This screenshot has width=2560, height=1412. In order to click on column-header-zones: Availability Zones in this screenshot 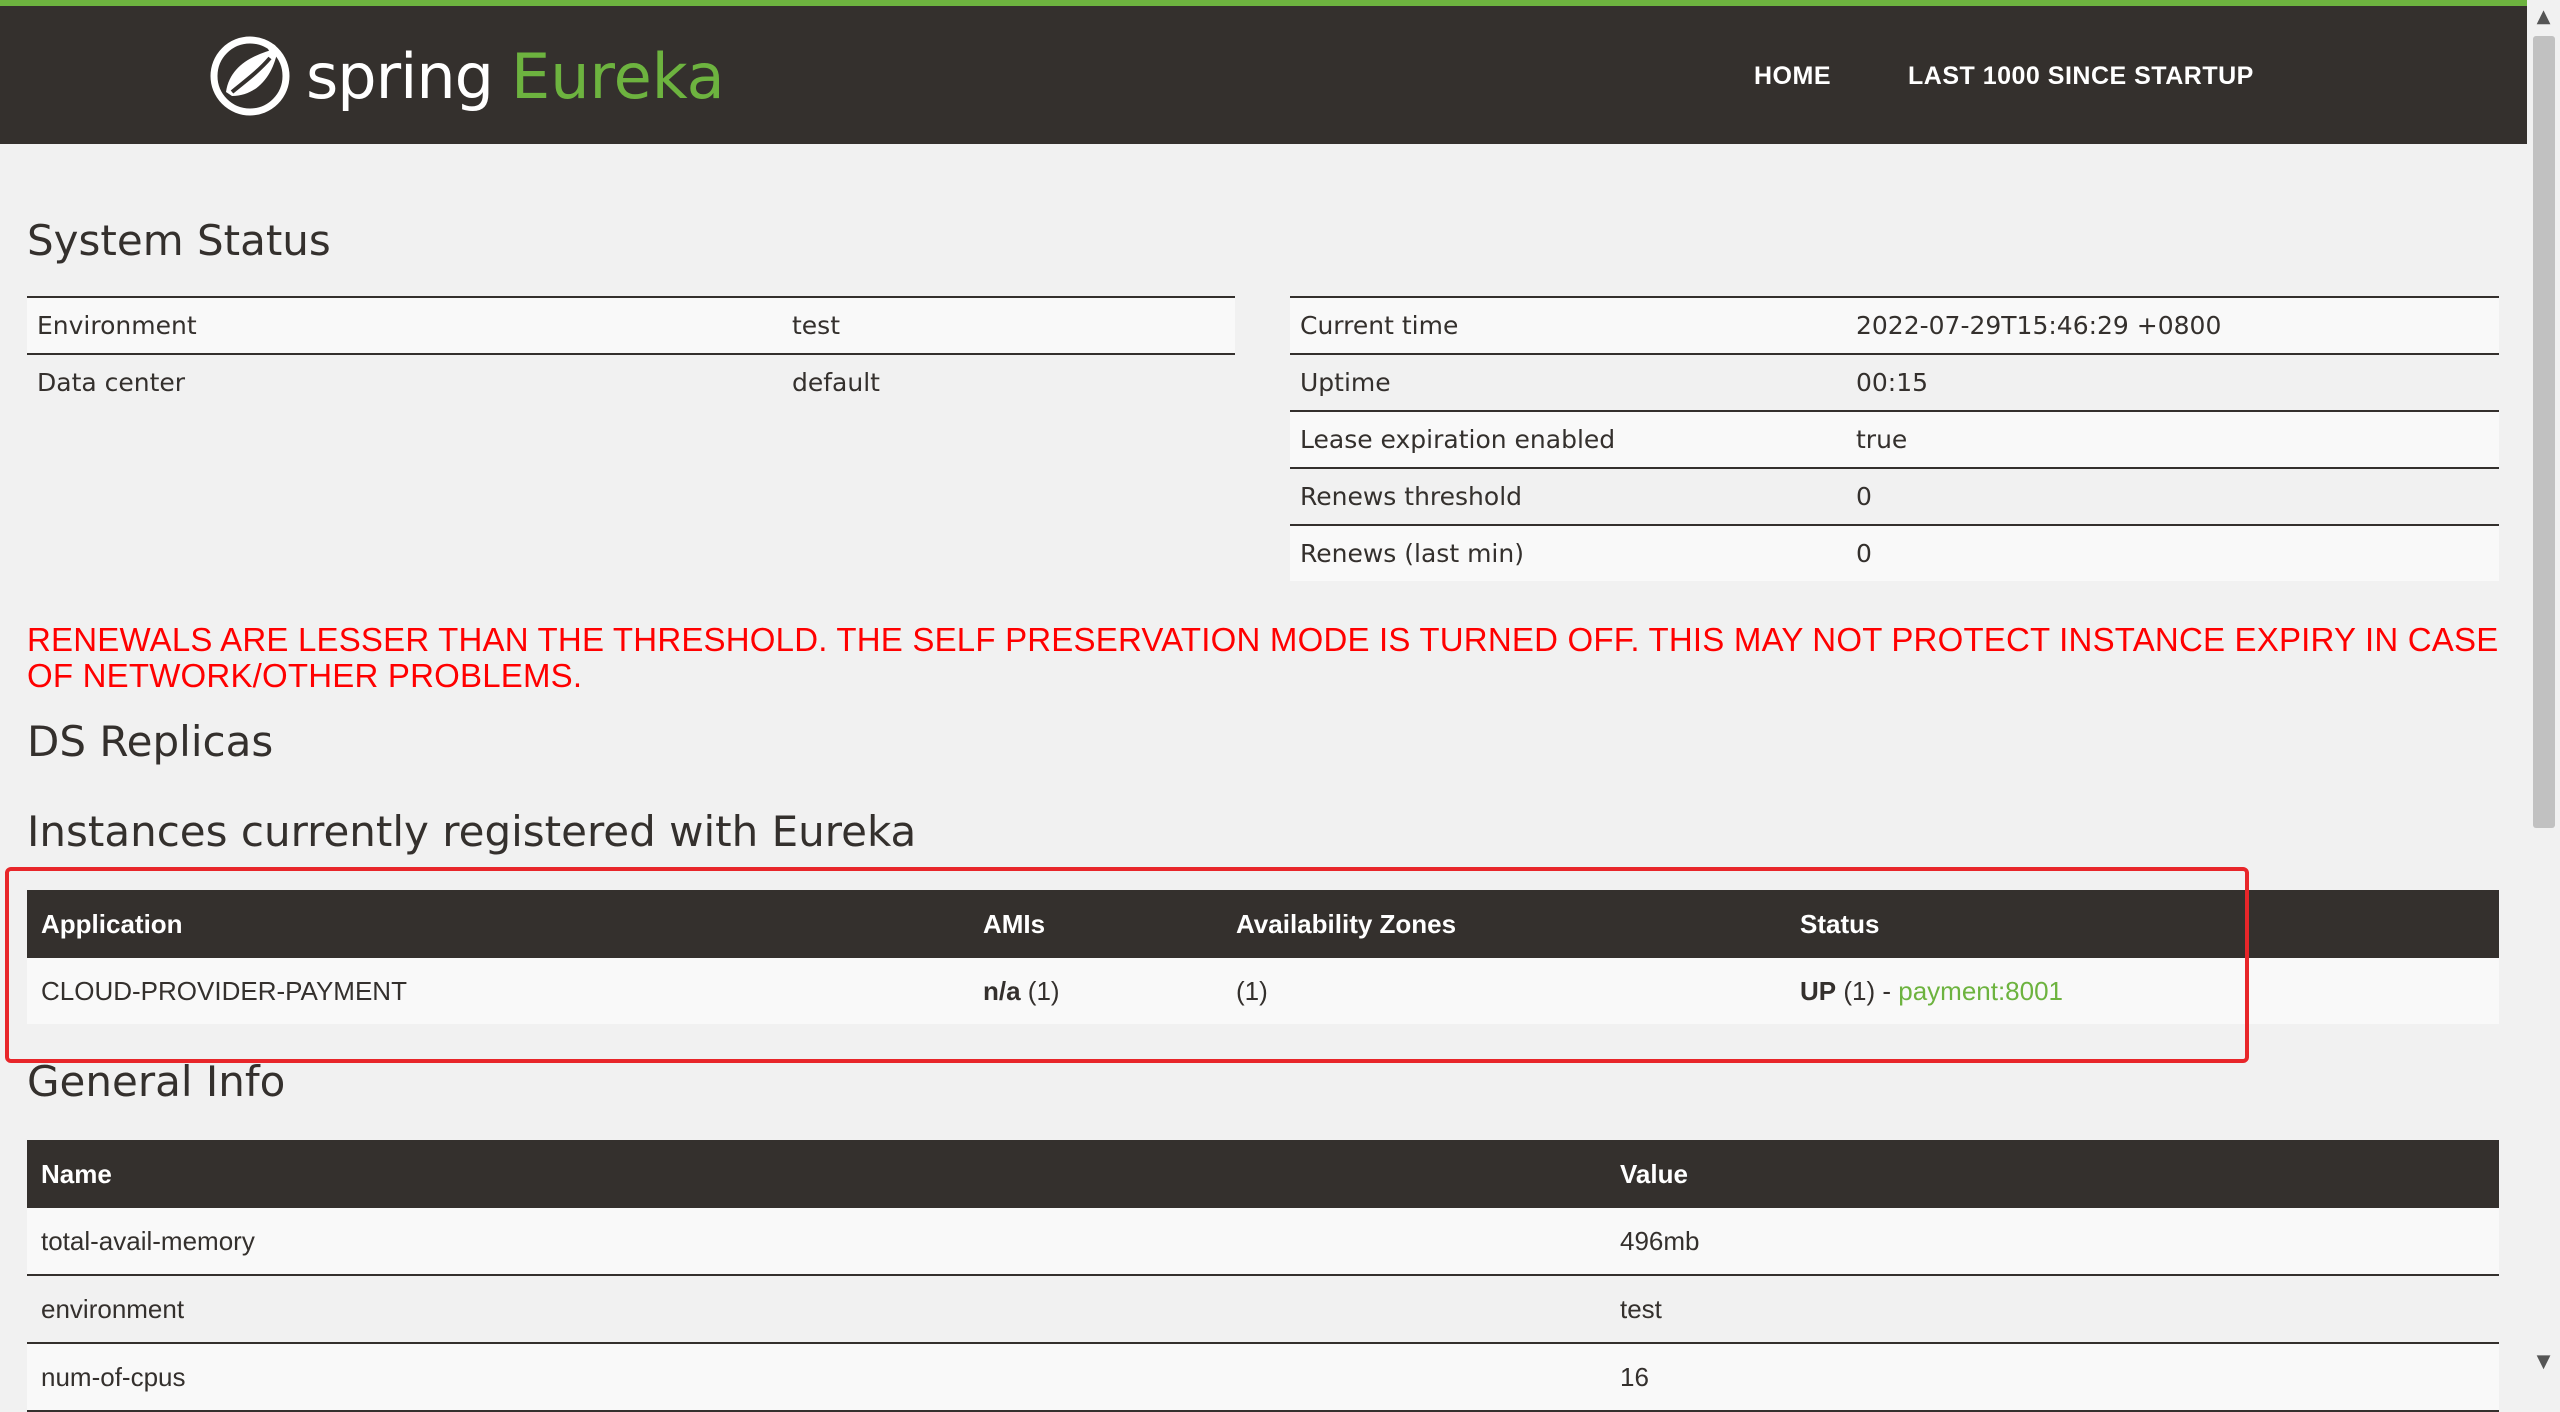, I will do `click(1504, 924)`.